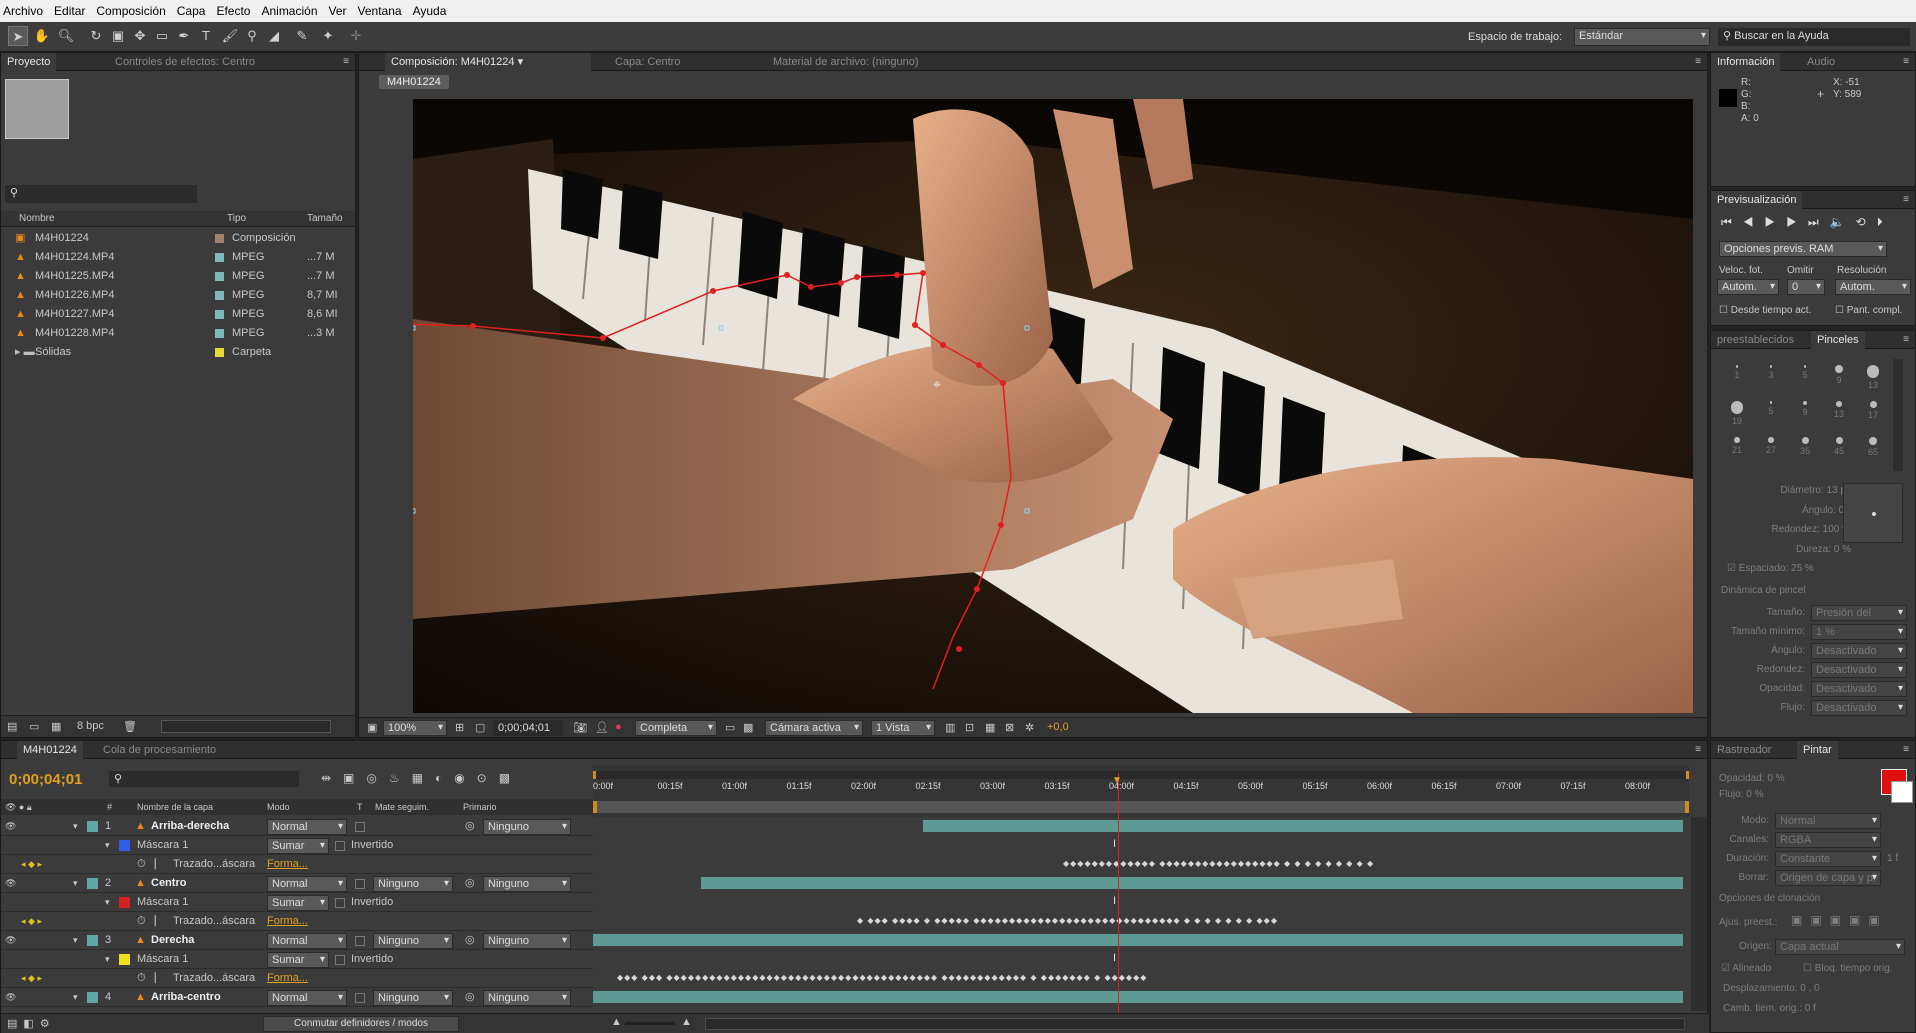 The width and height of the screenshot is (1916, 1033). I want to click on tab-paint: Pintar, so click(1817, 750).